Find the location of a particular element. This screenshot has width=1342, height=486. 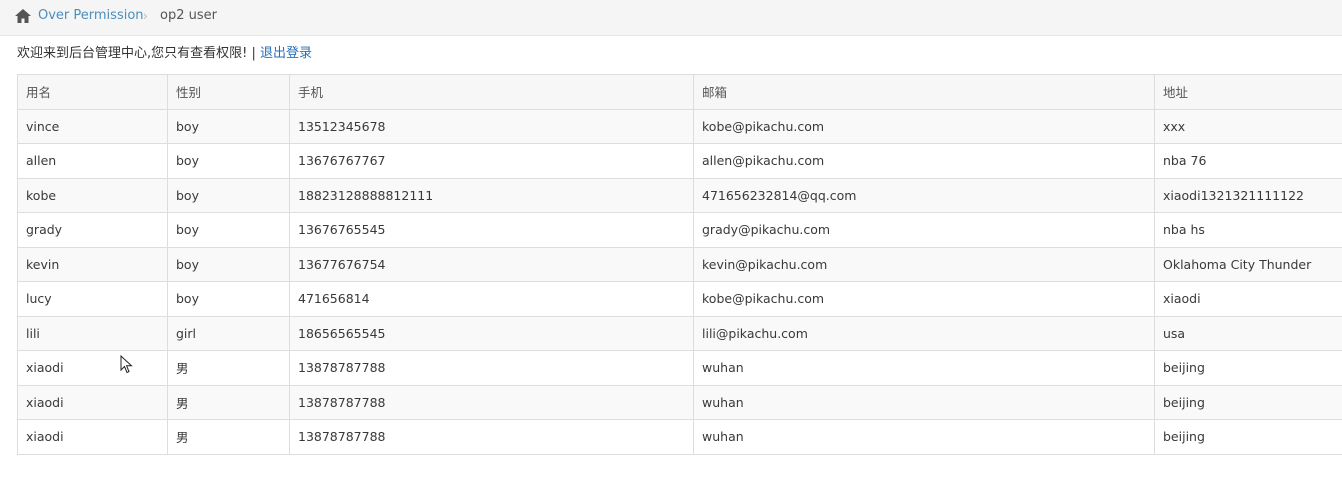

cell-email: 471656232814@qq.com is located at coordinates (924, 195).